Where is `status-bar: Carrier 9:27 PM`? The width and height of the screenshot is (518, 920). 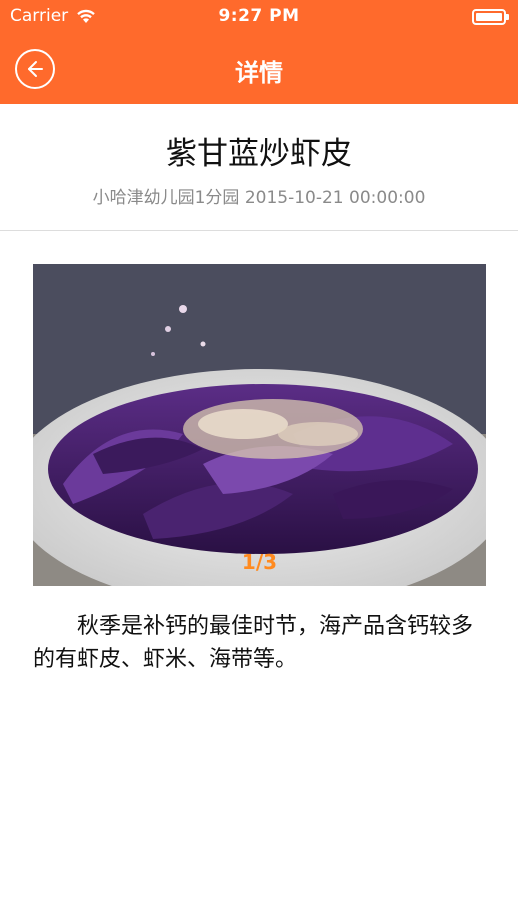 status-bar: Carrier 9:27 PM is located at coordinates (259, 17).